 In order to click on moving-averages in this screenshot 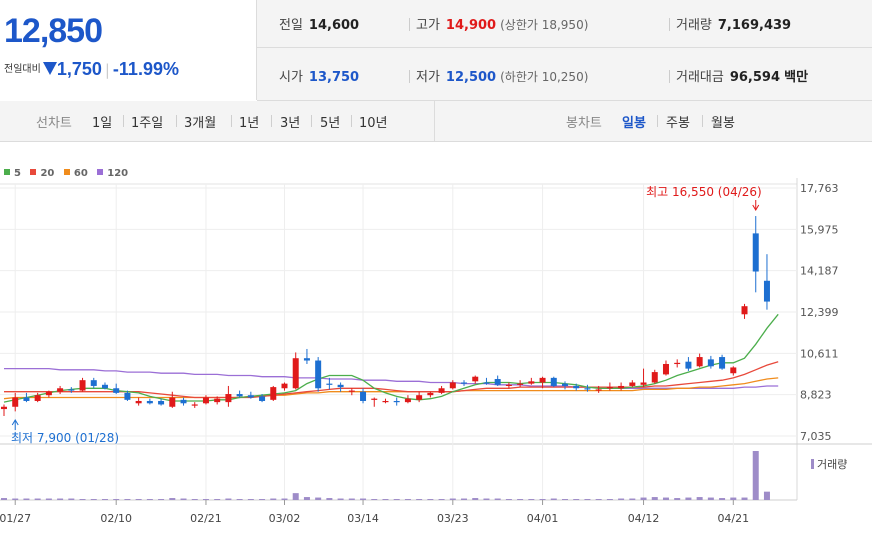, I will do `click(391, 358)`.